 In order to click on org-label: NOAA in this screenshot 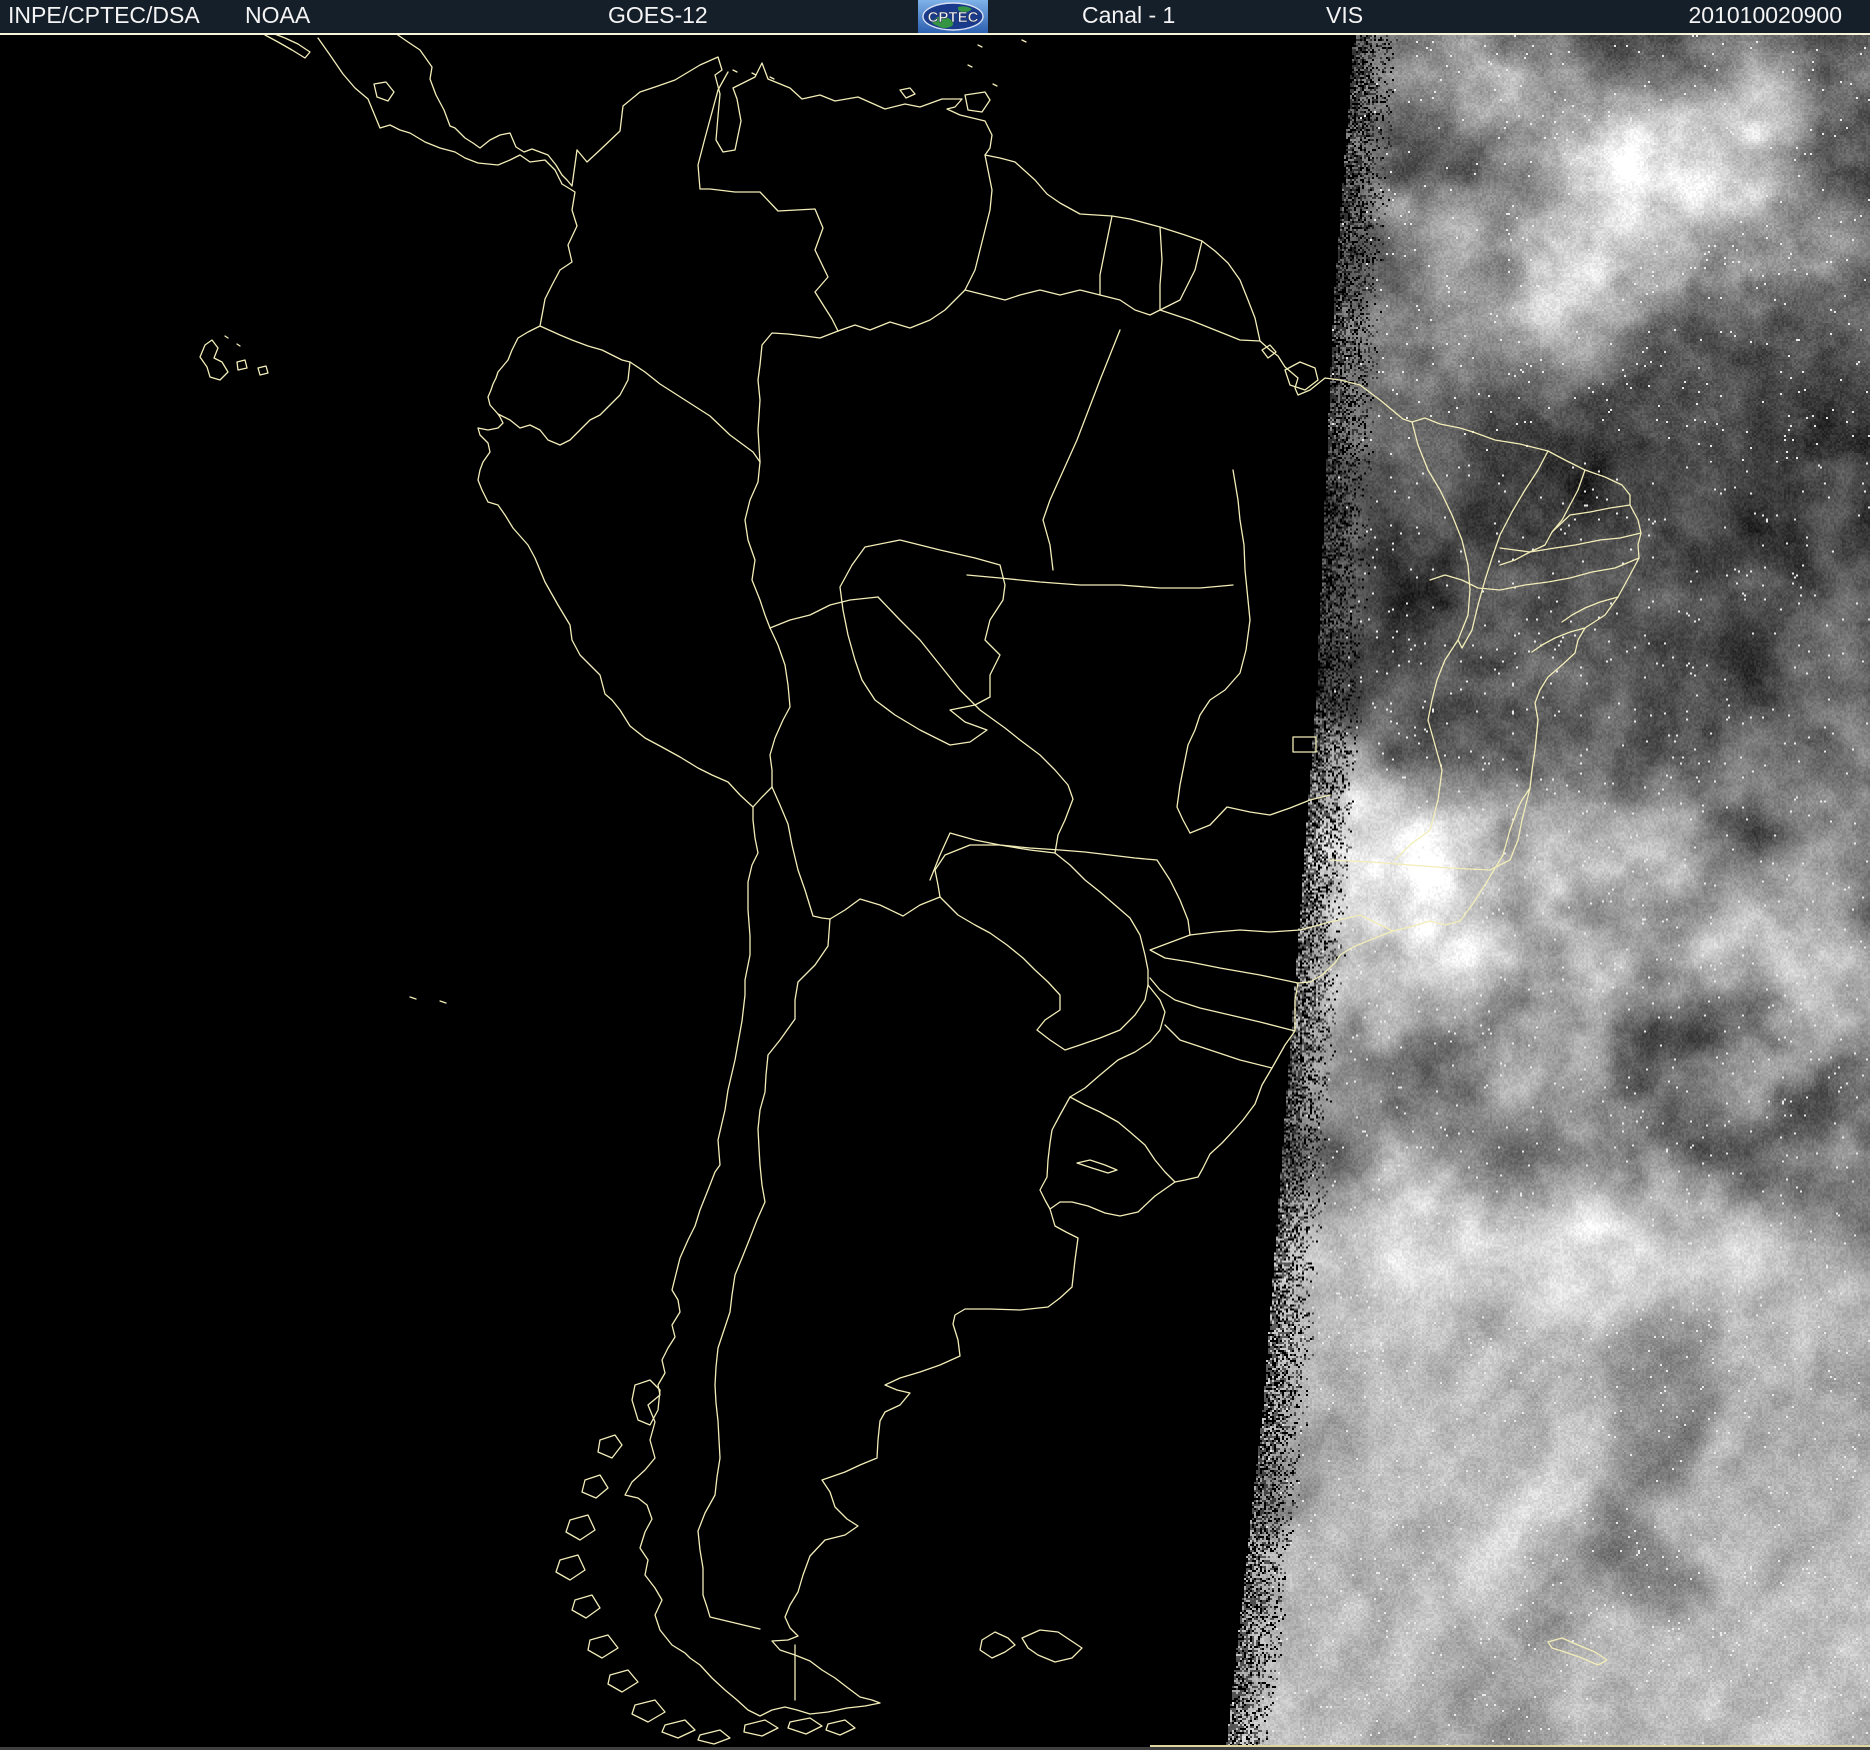, I will do `click(278, 15)`.